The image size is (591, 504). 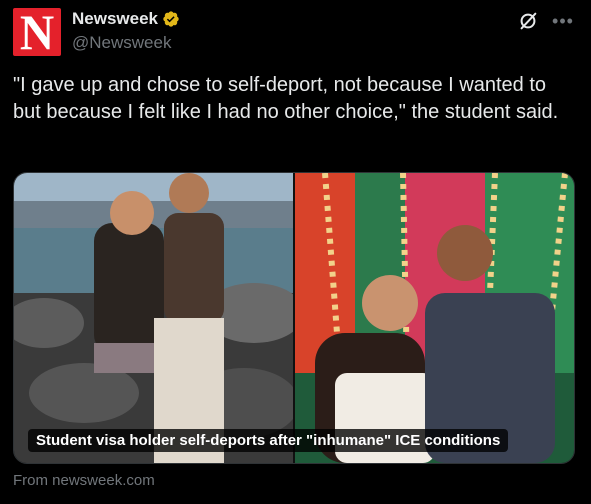 I want to click on avatar: N, so click(x=37, y=32).